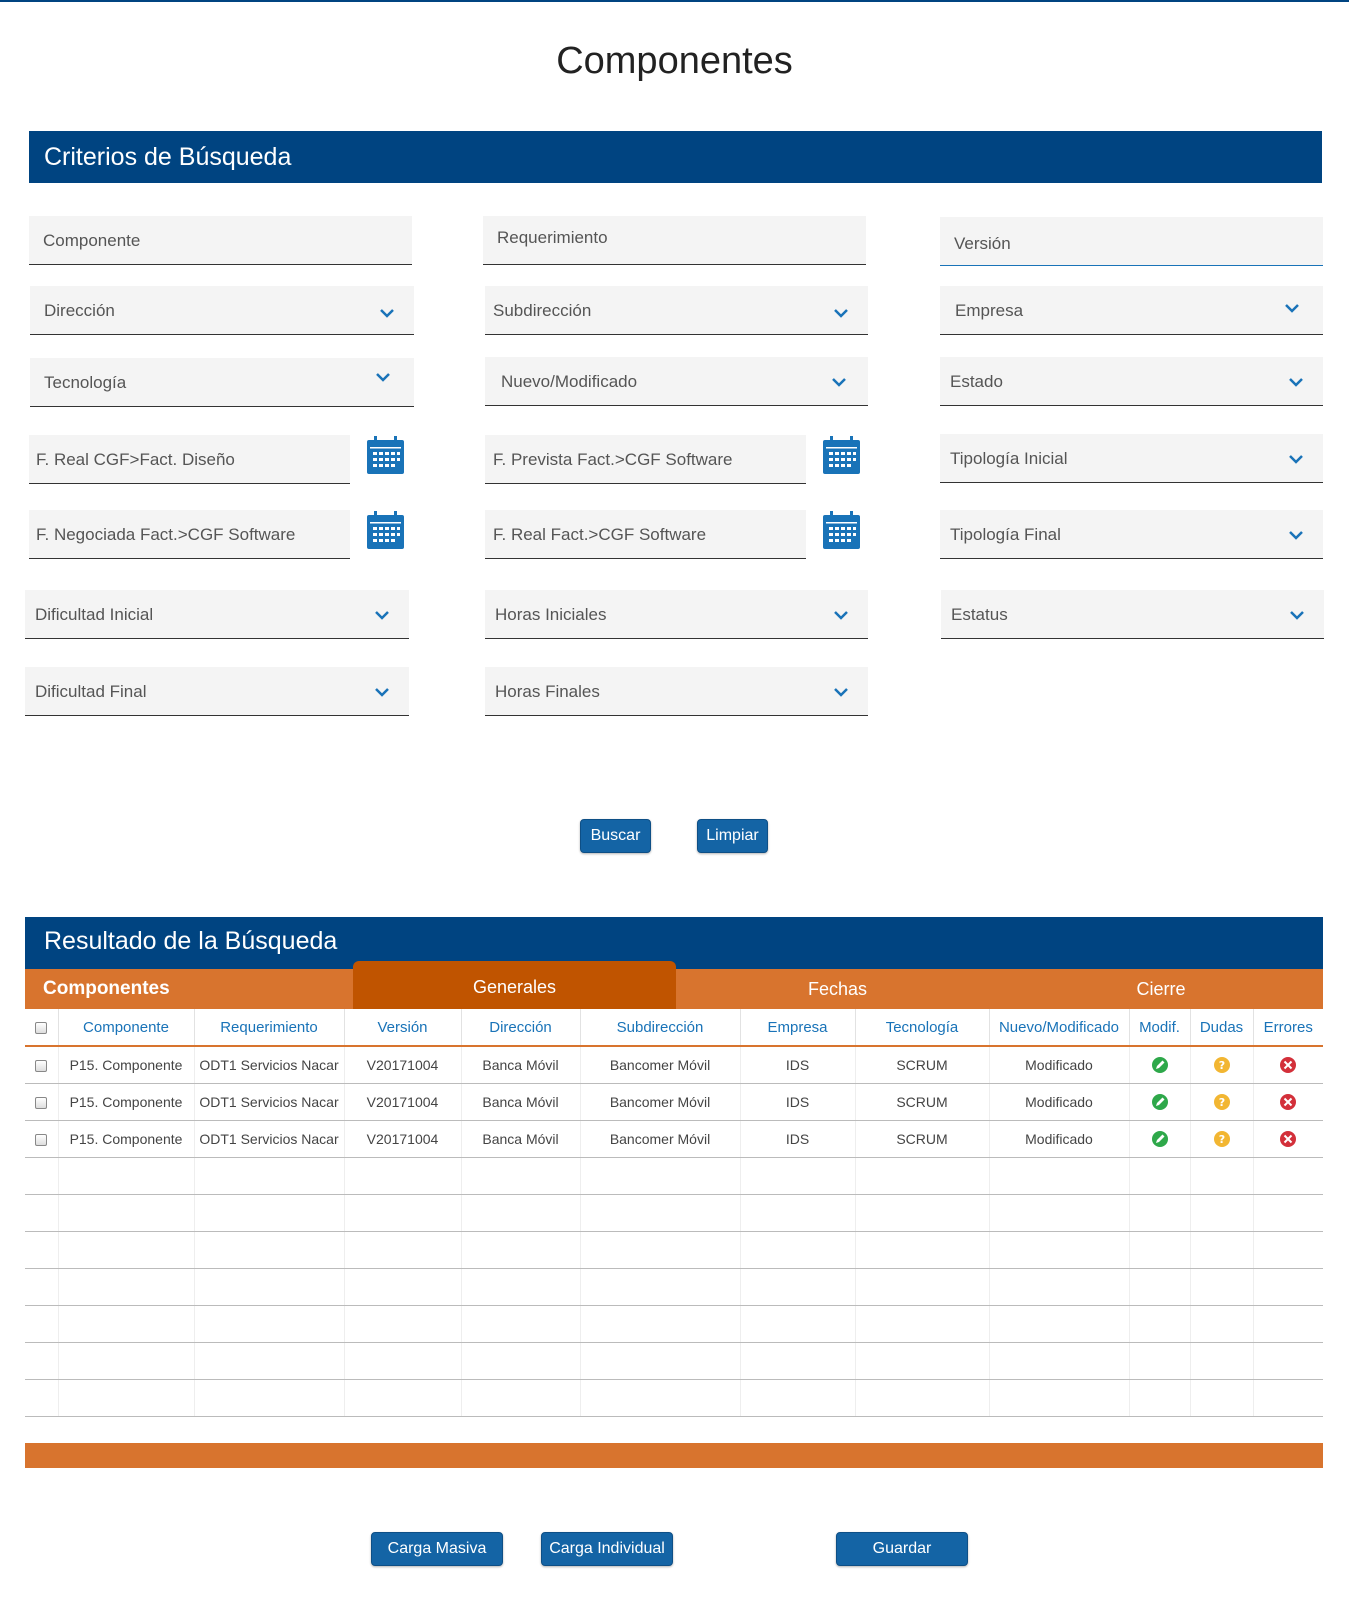  I want to click on f-real-cgf-diseno-input: F. Real CGF>Fact. Diseño, so click(189, 459).